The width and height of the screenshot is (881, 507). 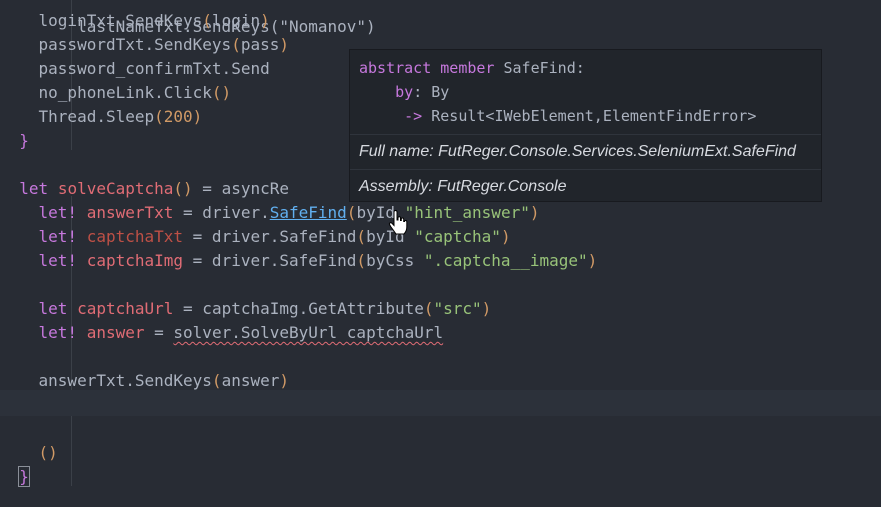 What do you see at coordinates (457, 236) in the screenshot?
I see `string-literal: "captcha"` at bounding box center [457, 236].